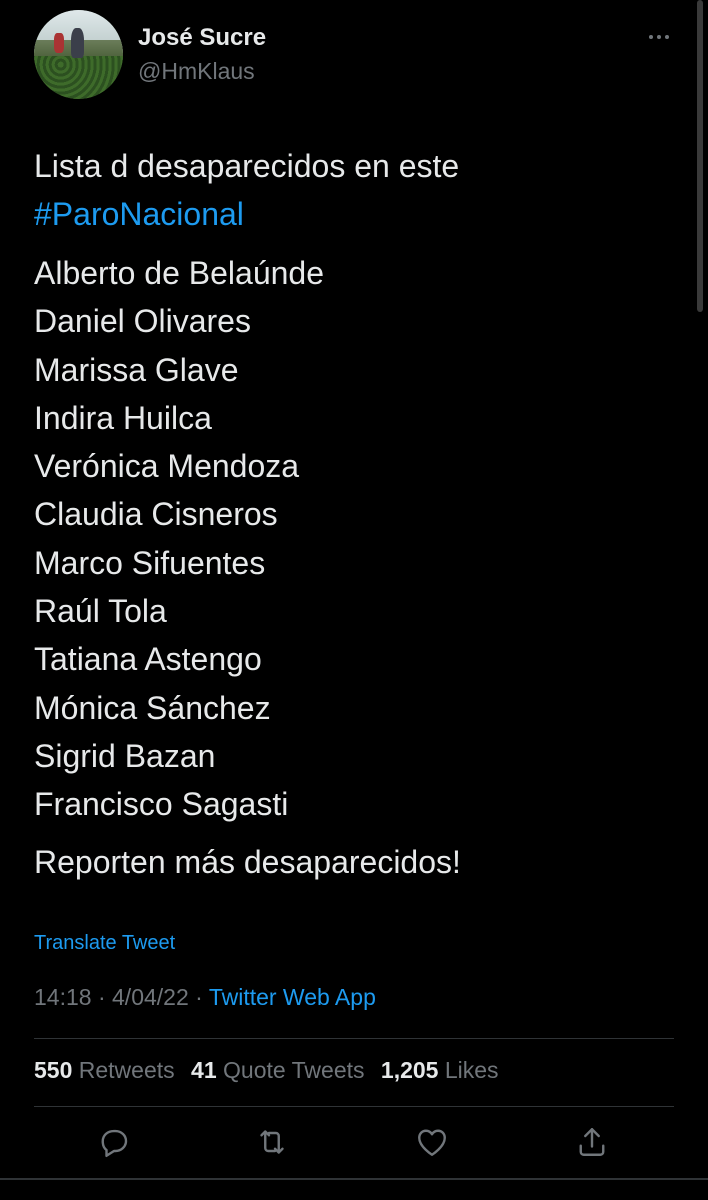 Image resolution: width=708 pixels, height=1200 pixels. Describe the element at coordinates (63, 997) in the screenshot. I see `tweet-time: 14:18` at that location.